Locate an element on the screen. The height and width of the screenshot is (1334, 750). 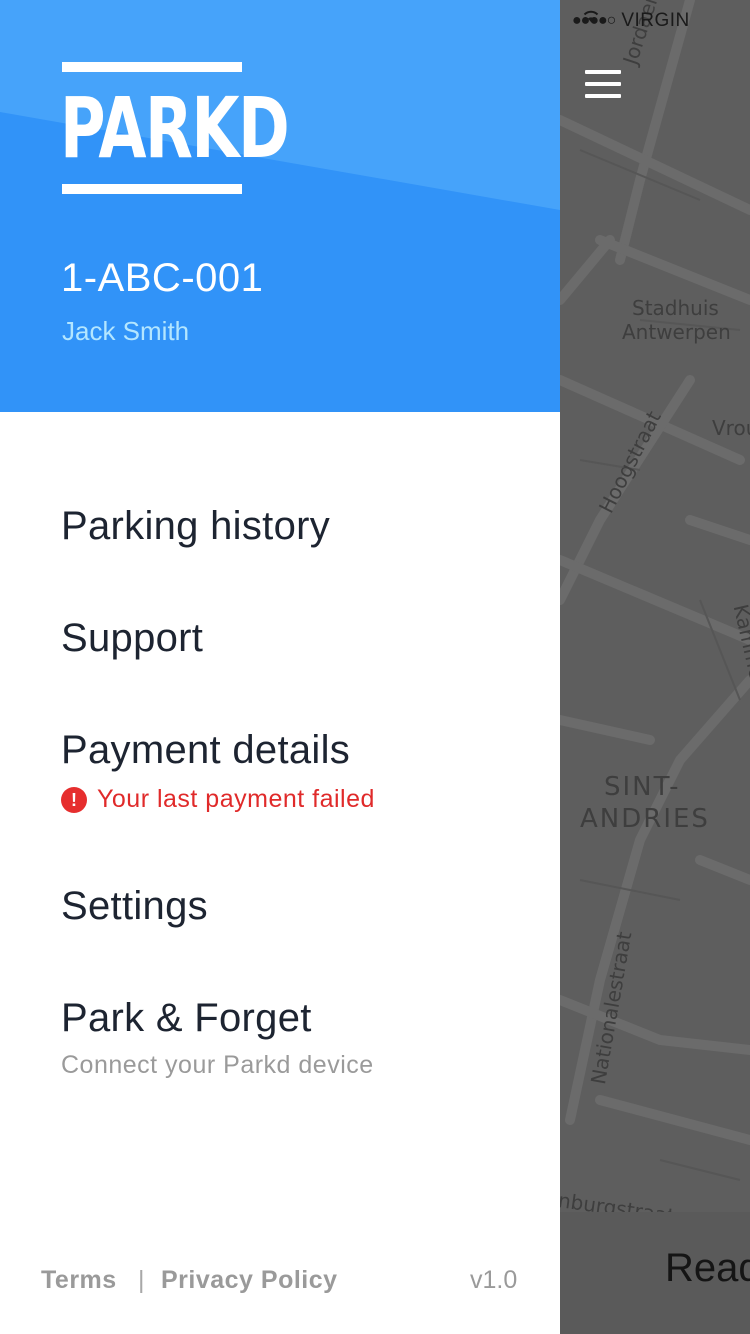
menu-item-label: Park & Forget is located at coordinates (186, 1018).